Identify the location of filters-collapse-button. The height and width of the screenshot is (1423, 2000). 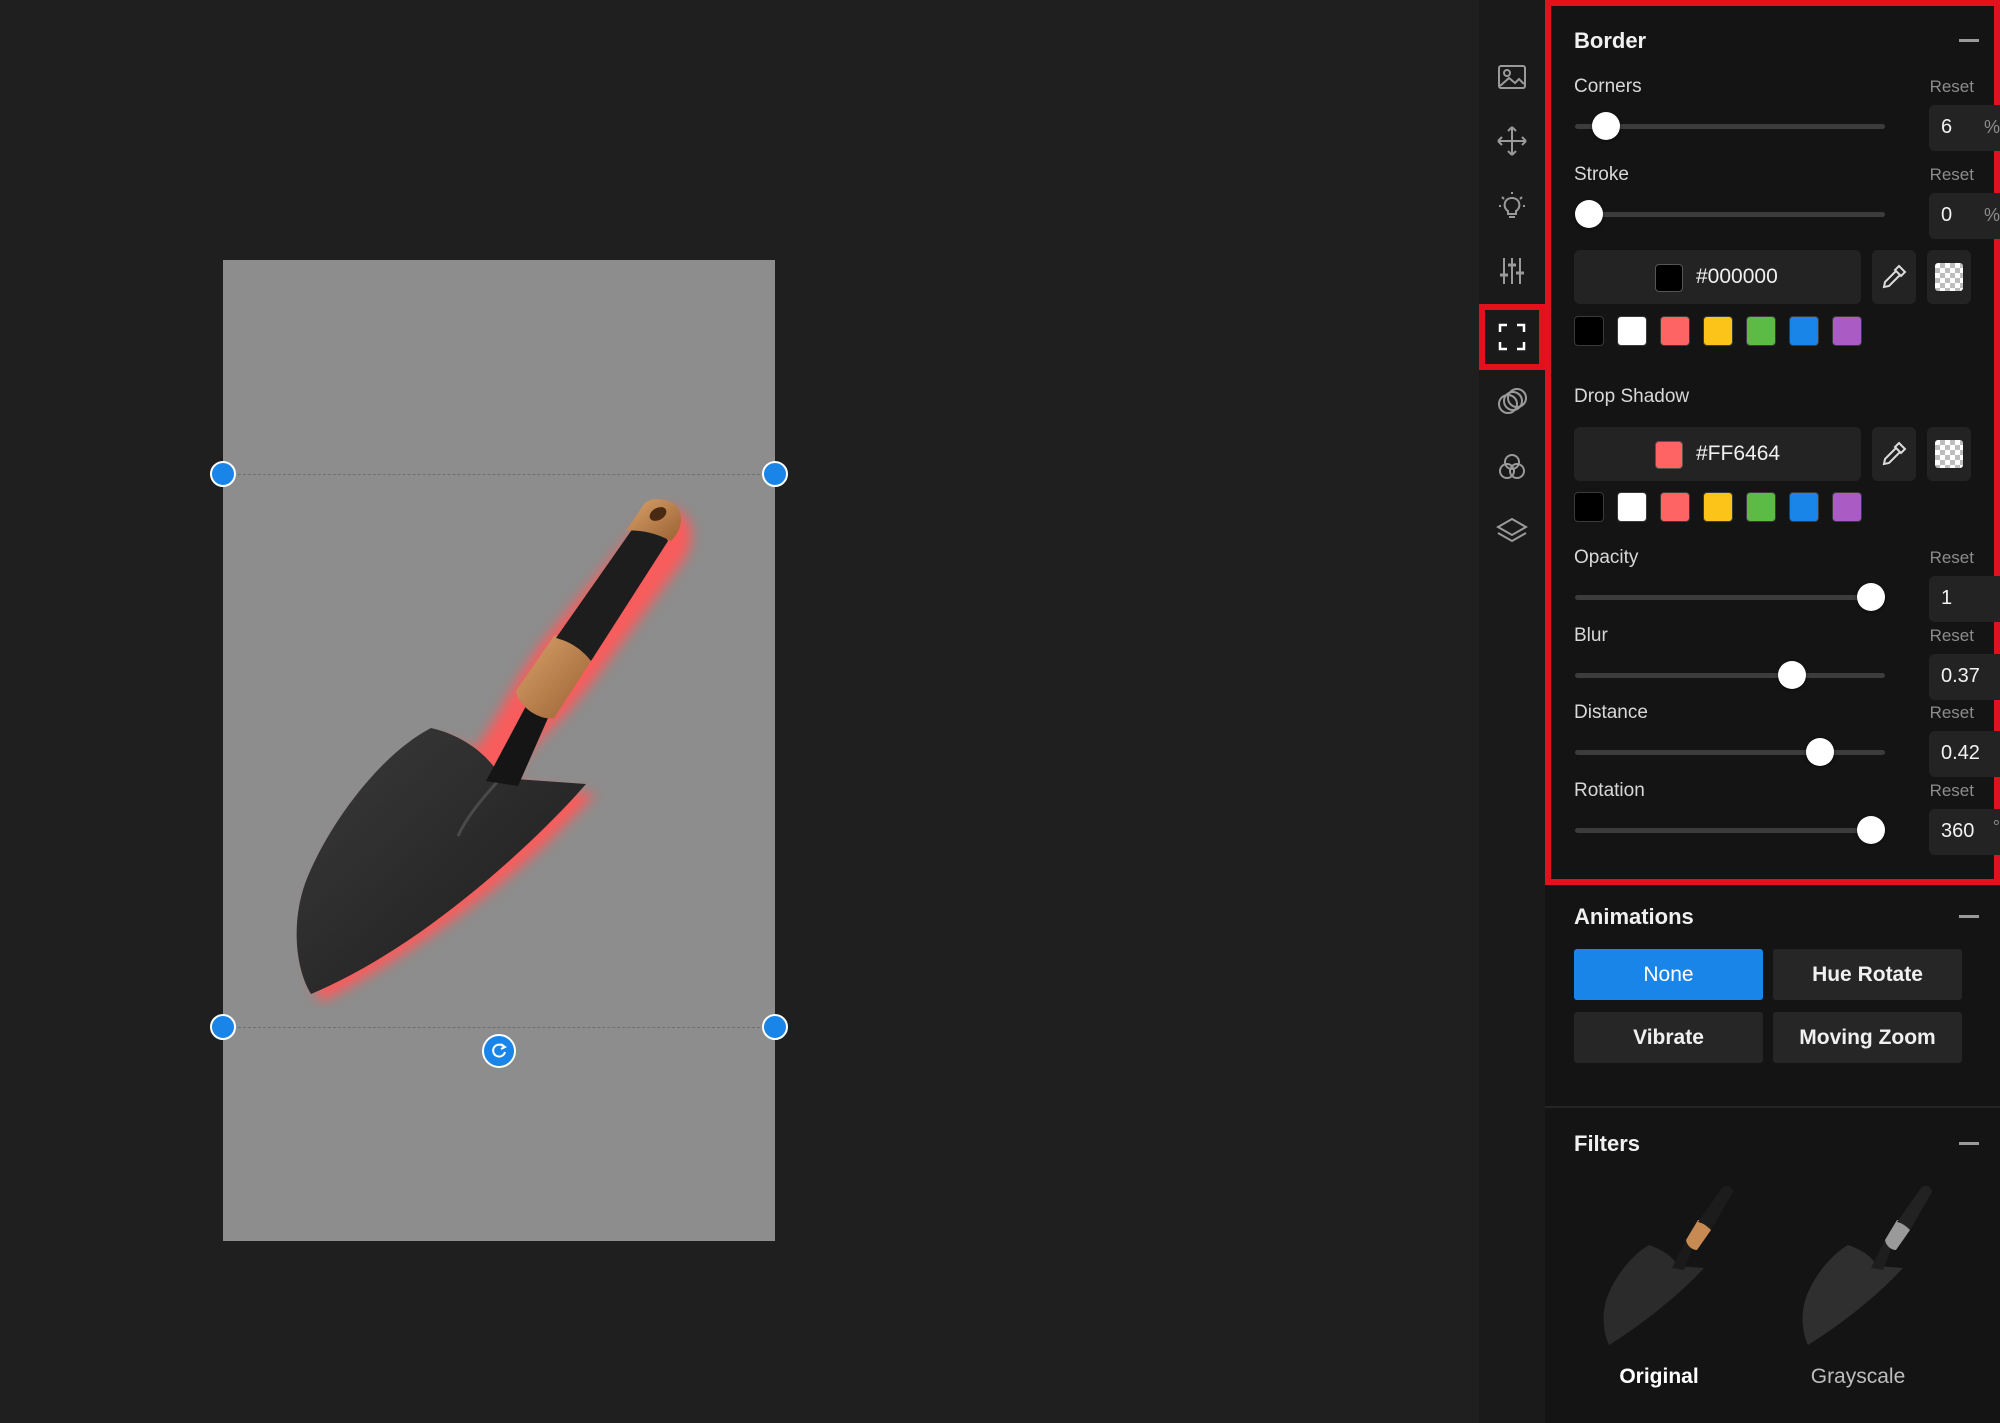
(1969, 1143).